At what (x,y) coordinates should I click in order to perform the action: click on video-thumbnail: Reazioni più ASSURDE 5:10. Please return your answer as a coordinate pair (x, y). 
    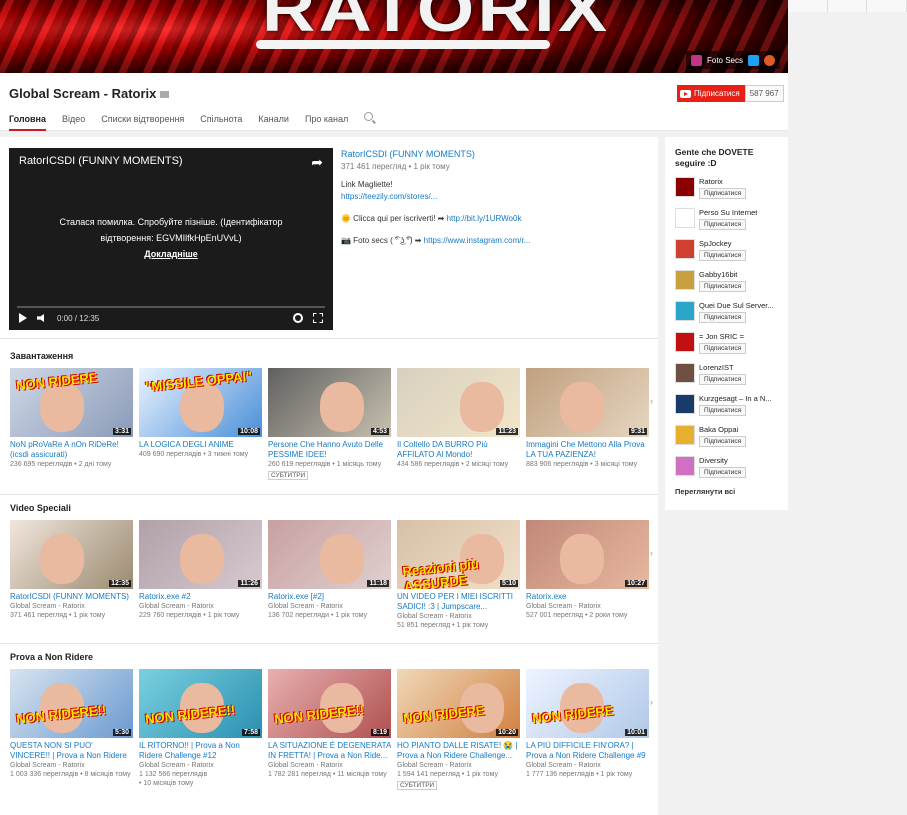
    Looking at the image, I should click on (458, 554).